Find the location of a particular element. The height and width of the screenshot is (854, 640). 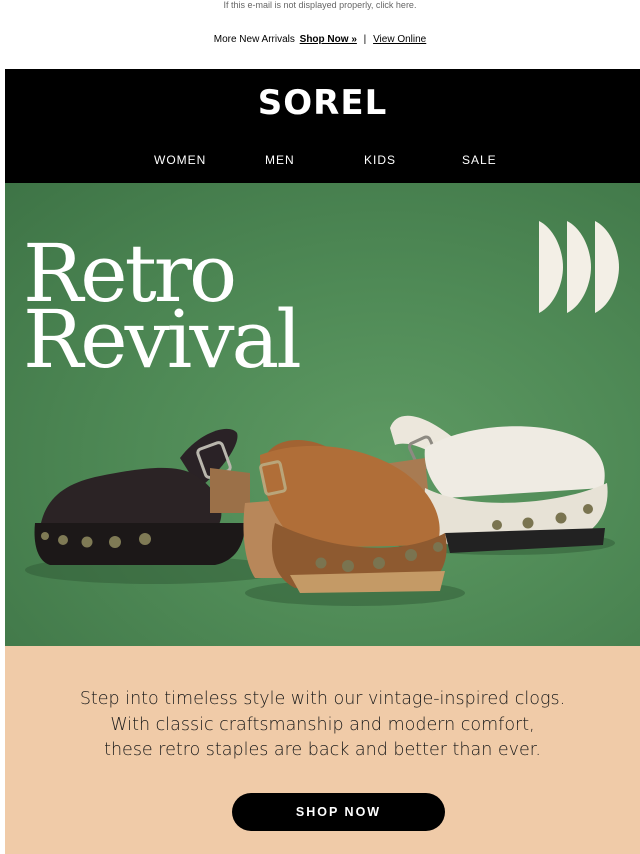

sorel-logo: SOREL is located at coordinates (322, 103).